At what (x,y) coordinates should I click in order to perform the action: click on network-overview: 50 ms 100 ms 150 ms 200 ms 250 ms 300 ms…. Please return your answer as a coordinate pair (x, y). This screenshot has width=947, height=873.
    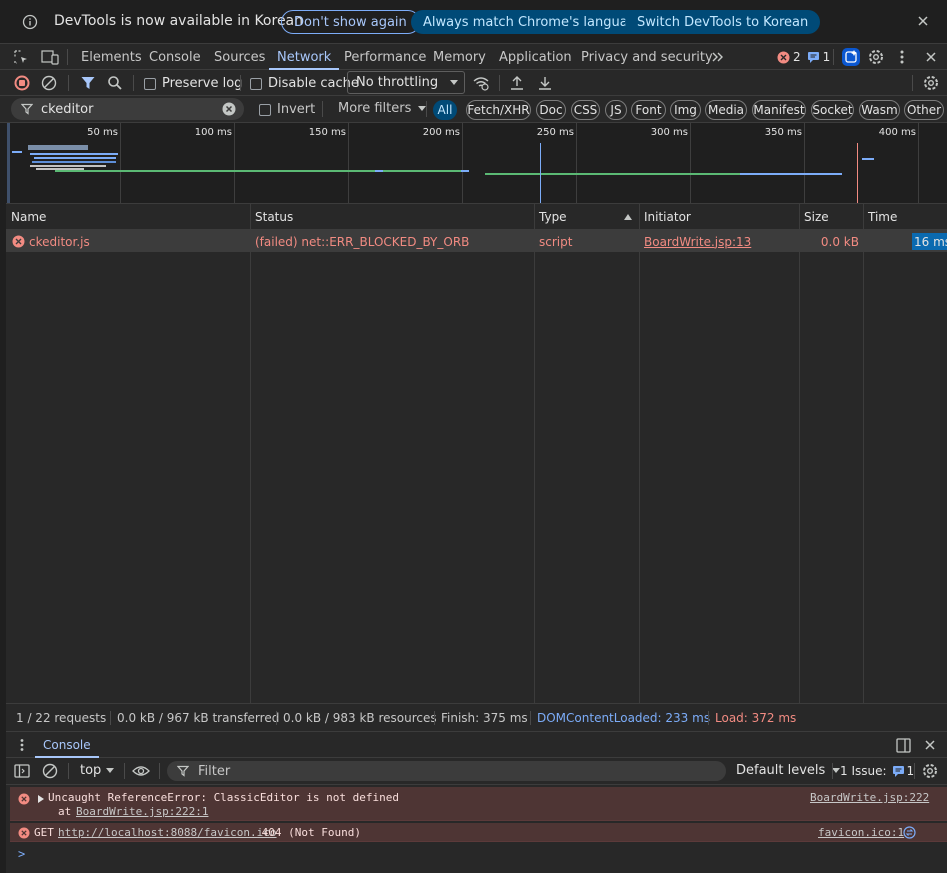
    Looking at the image, I should click on (473, 163).